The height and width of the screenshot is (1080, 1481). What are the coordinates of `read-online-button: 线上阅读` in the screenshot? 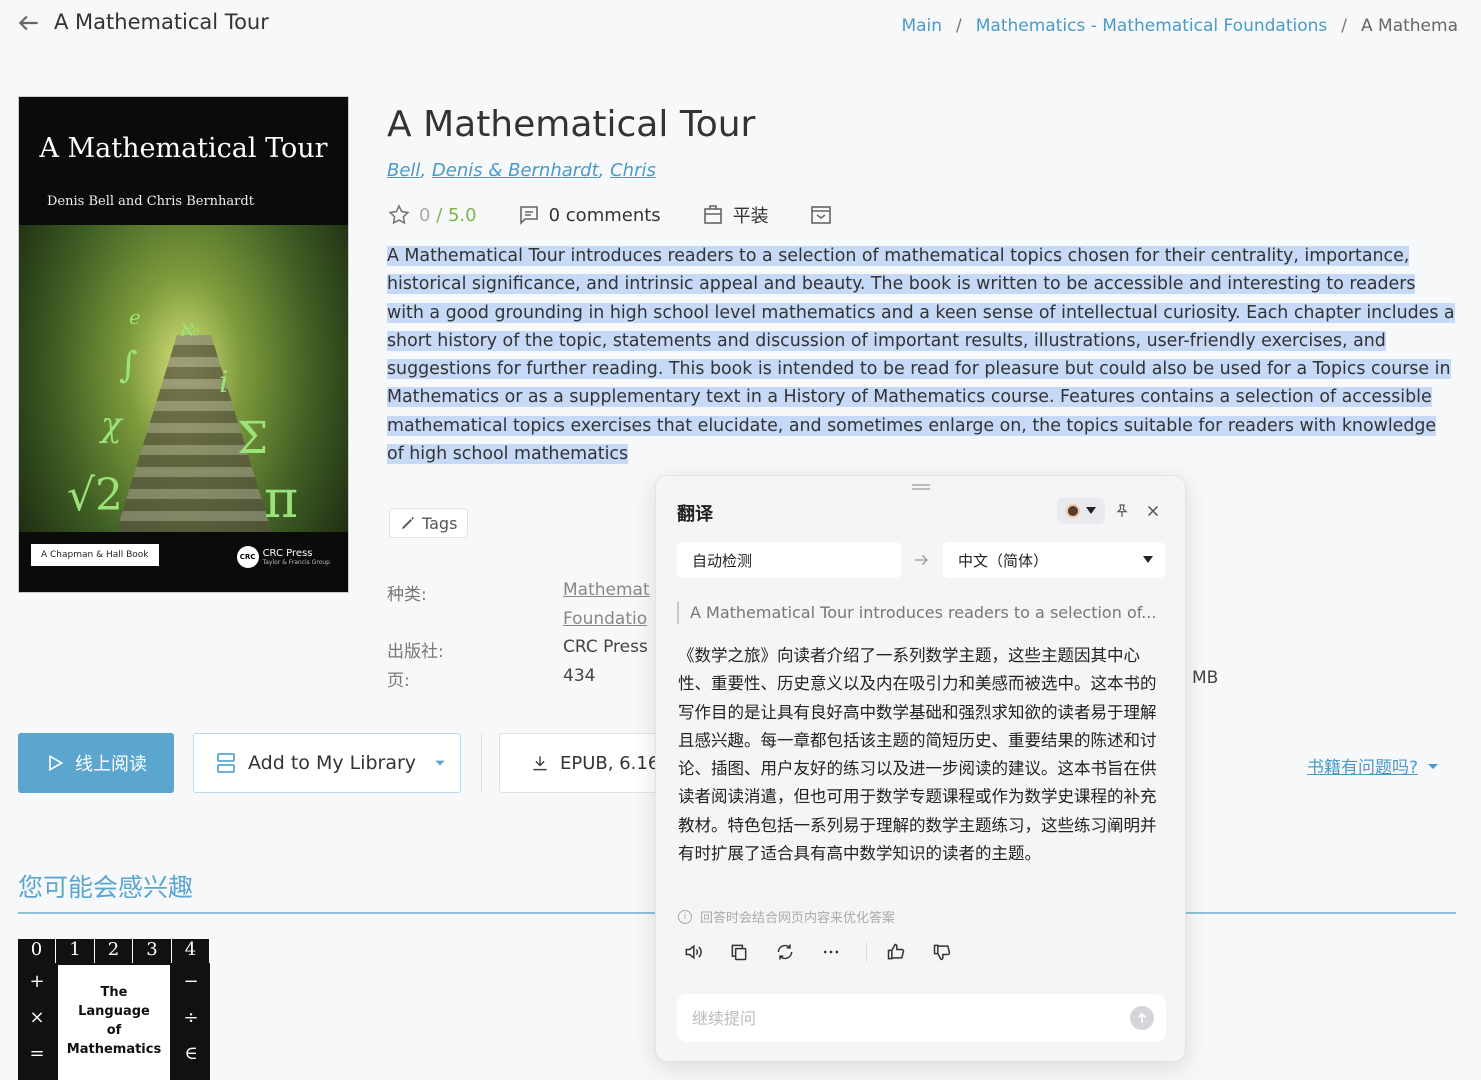 It's located at (96, 763).